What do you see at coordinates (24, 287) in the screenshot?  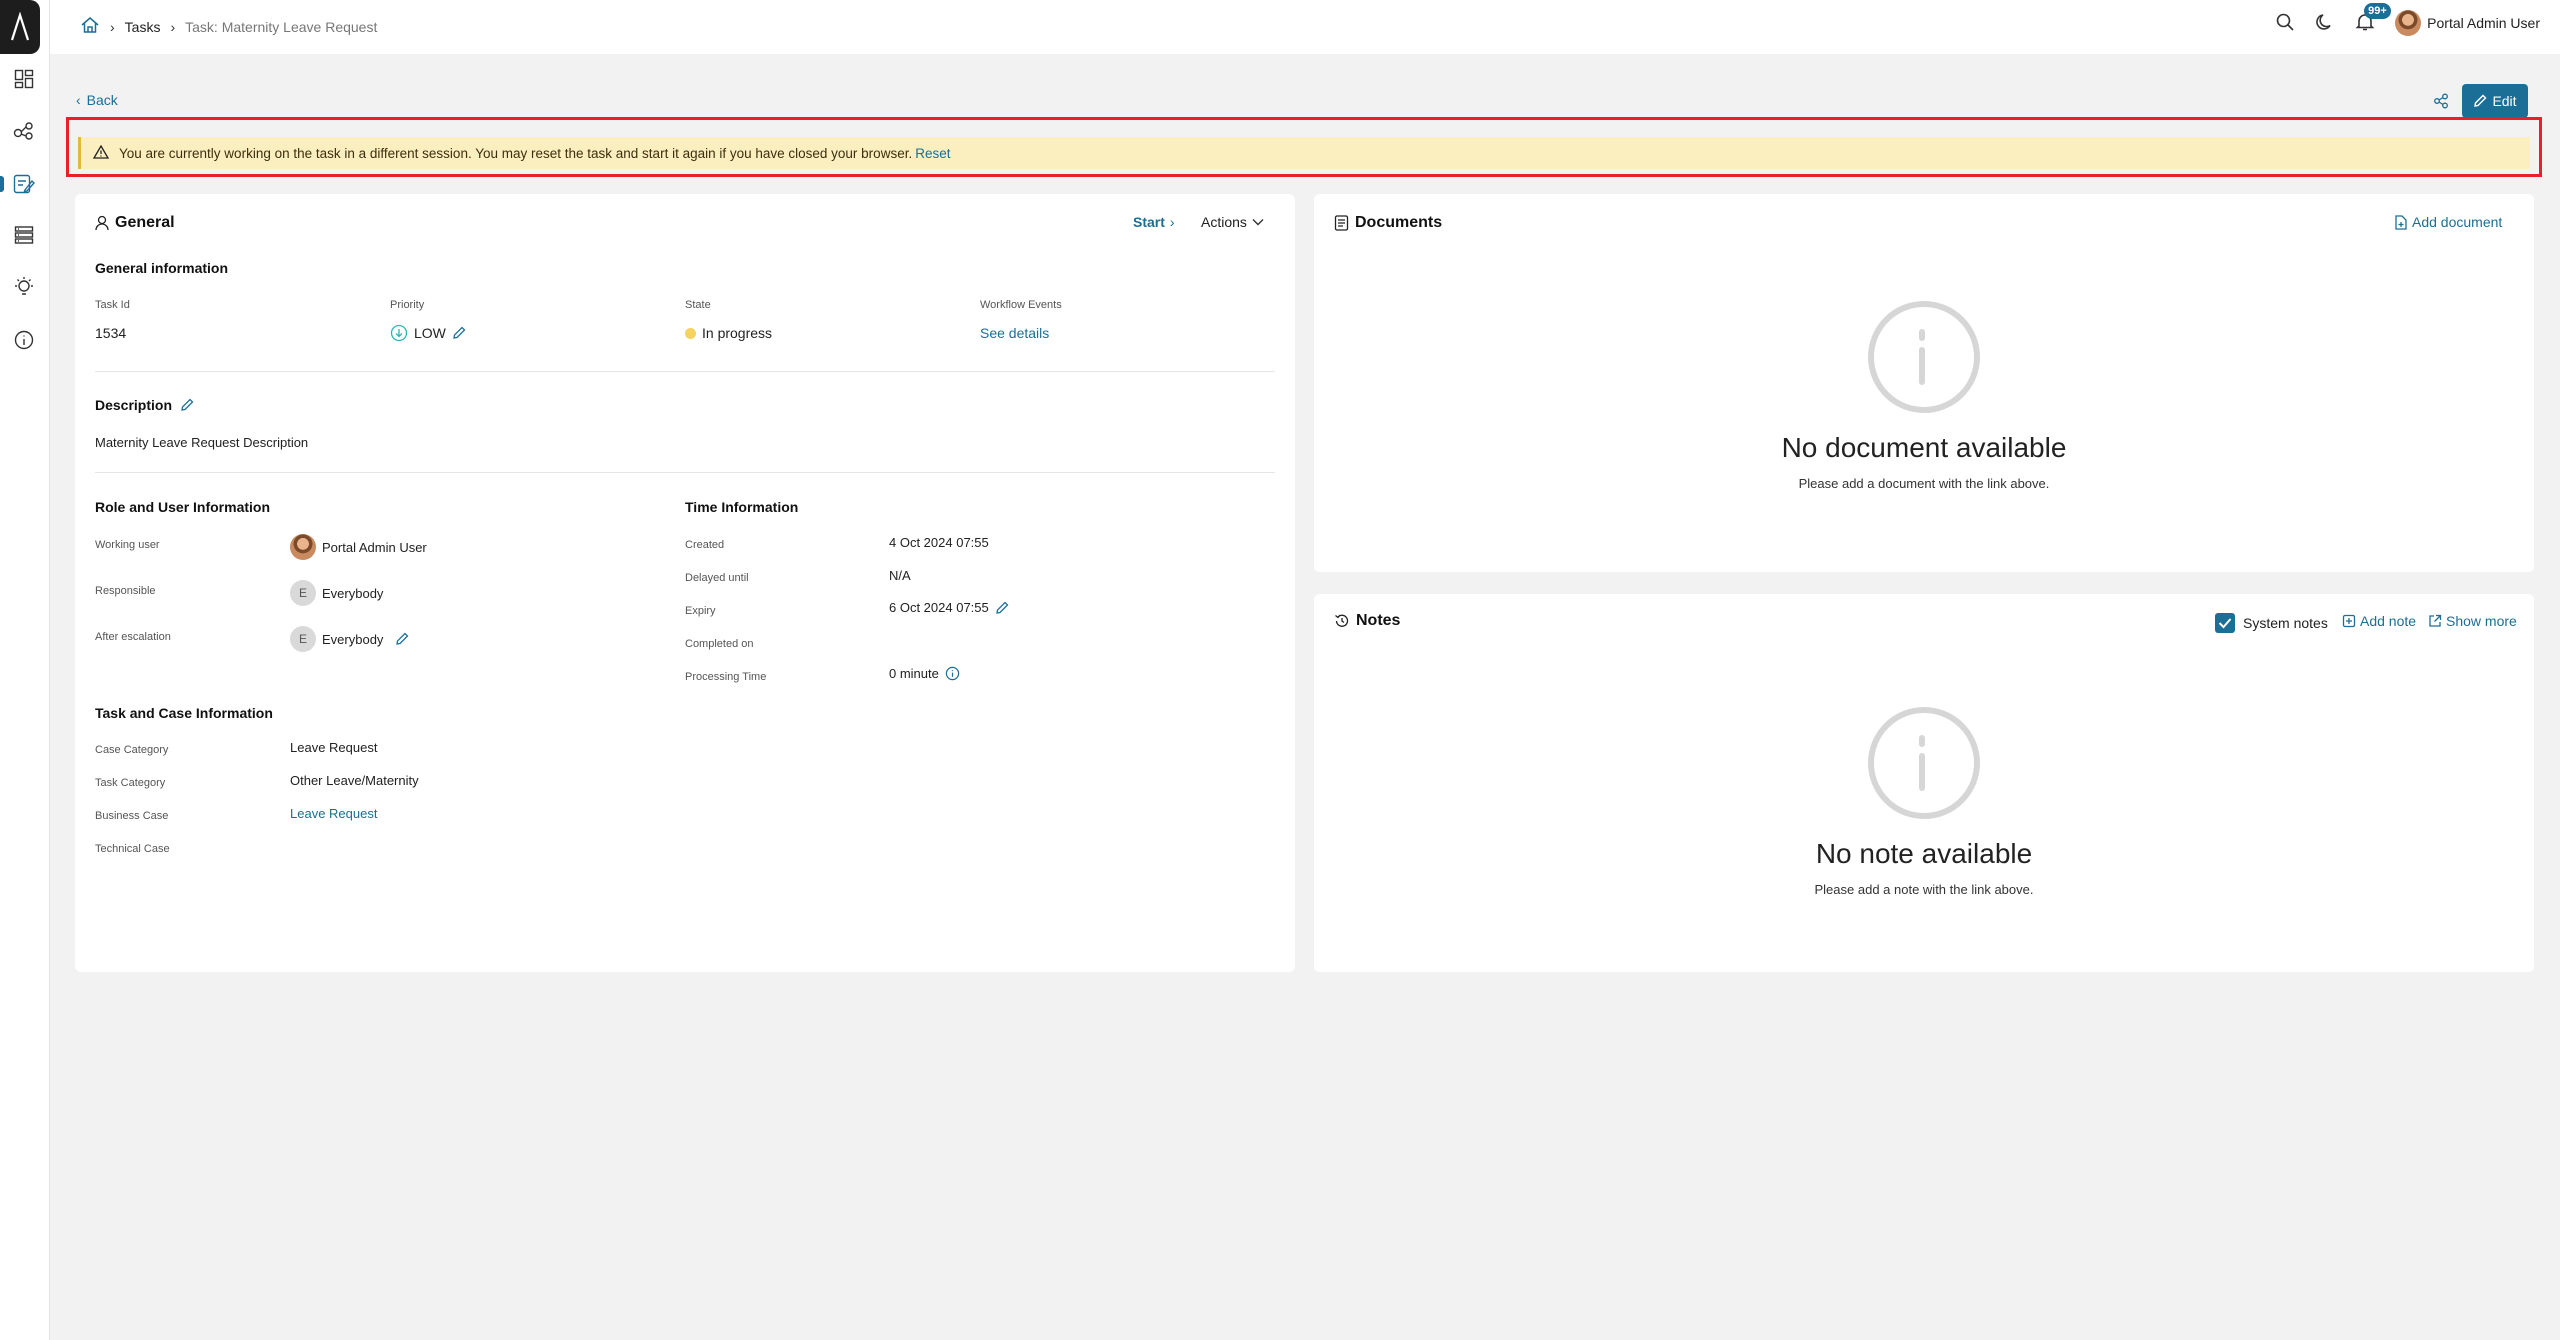 I see `statistics-icon` at bounding box center [24, 287].